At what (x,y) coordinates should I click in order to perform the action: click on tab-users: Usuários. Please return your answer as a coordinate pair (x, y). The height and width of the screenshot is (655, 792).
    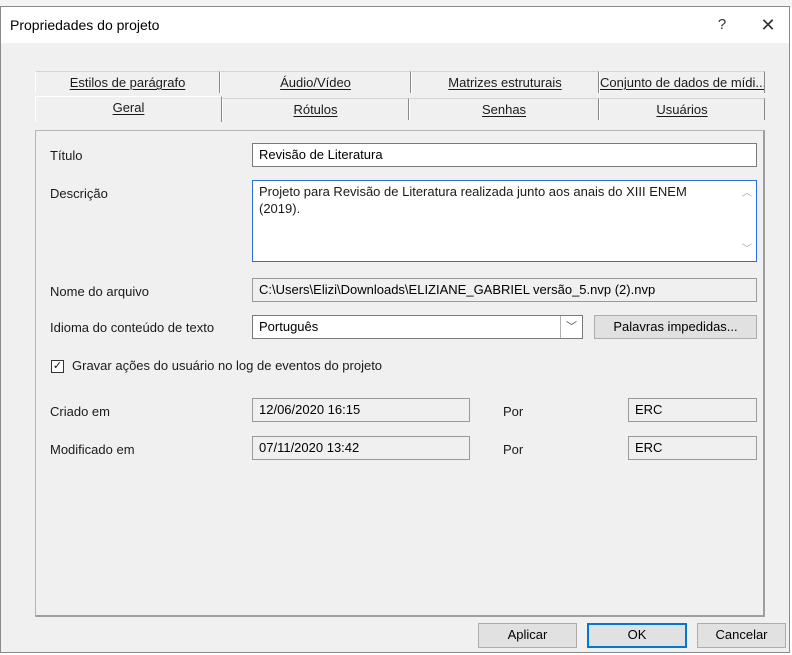
    Looking at the image, I should click on (682, 109).